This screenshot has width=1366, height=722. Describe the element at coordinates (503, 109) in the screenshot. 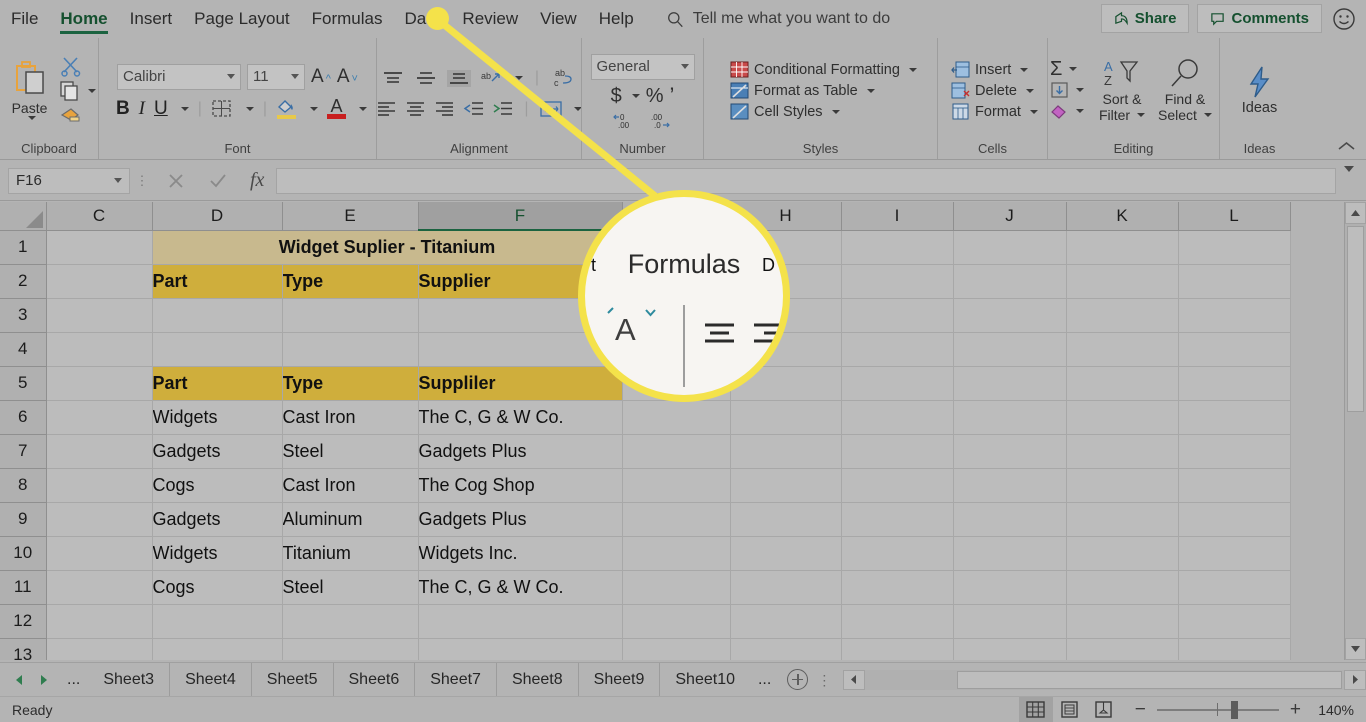

I see `increase-indent-icon` at that location.